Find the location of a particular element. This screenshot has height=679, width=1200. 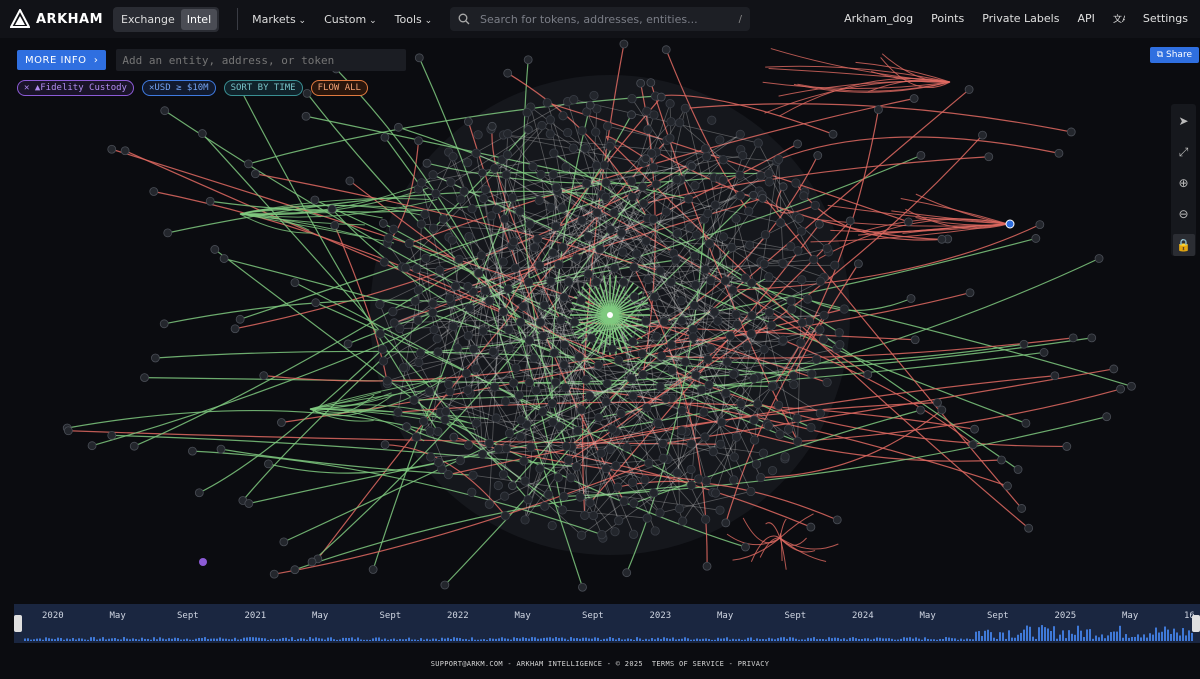

pointer-icon: ➤ is located at coordinates (1184, 121).